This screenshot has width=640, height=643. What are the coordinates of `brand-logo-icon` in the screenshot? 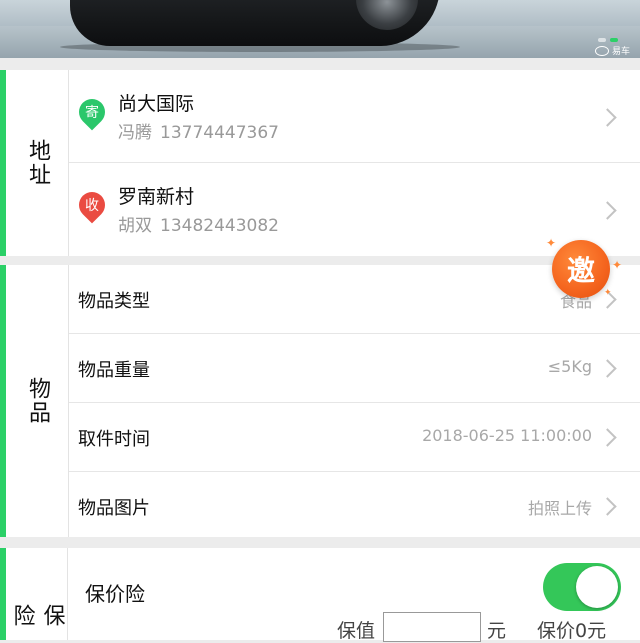 It's located at (601, 50).